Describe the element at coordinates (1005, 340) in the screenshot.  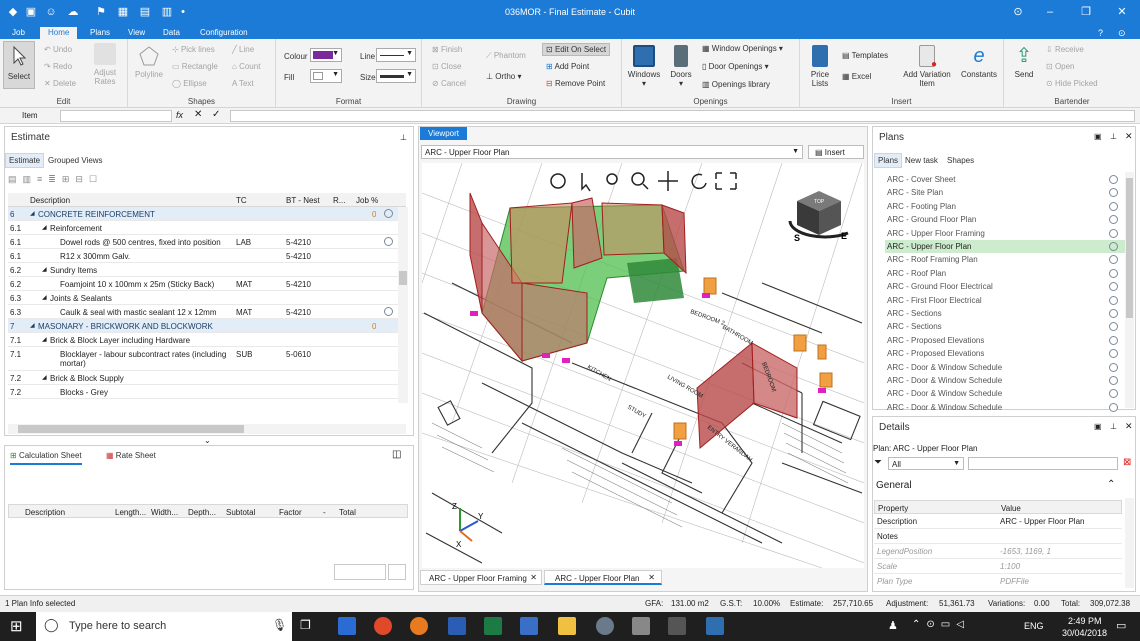
I see `plan-item: ARC - Proposed Elevations` at that location.